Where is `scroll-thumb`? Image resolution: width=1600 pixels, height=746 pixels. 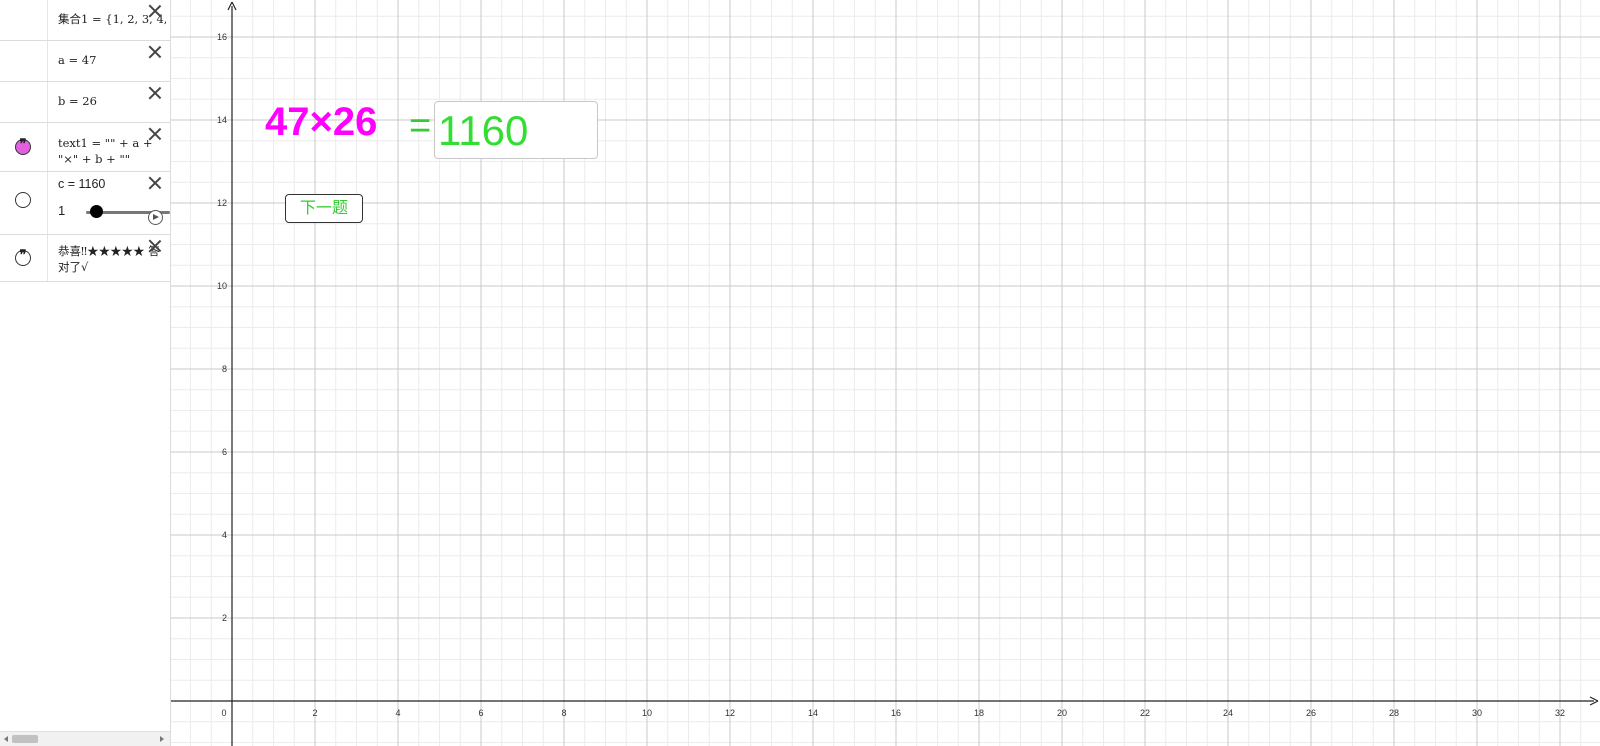
scroll-thumb is located at coordinates (25, 739).